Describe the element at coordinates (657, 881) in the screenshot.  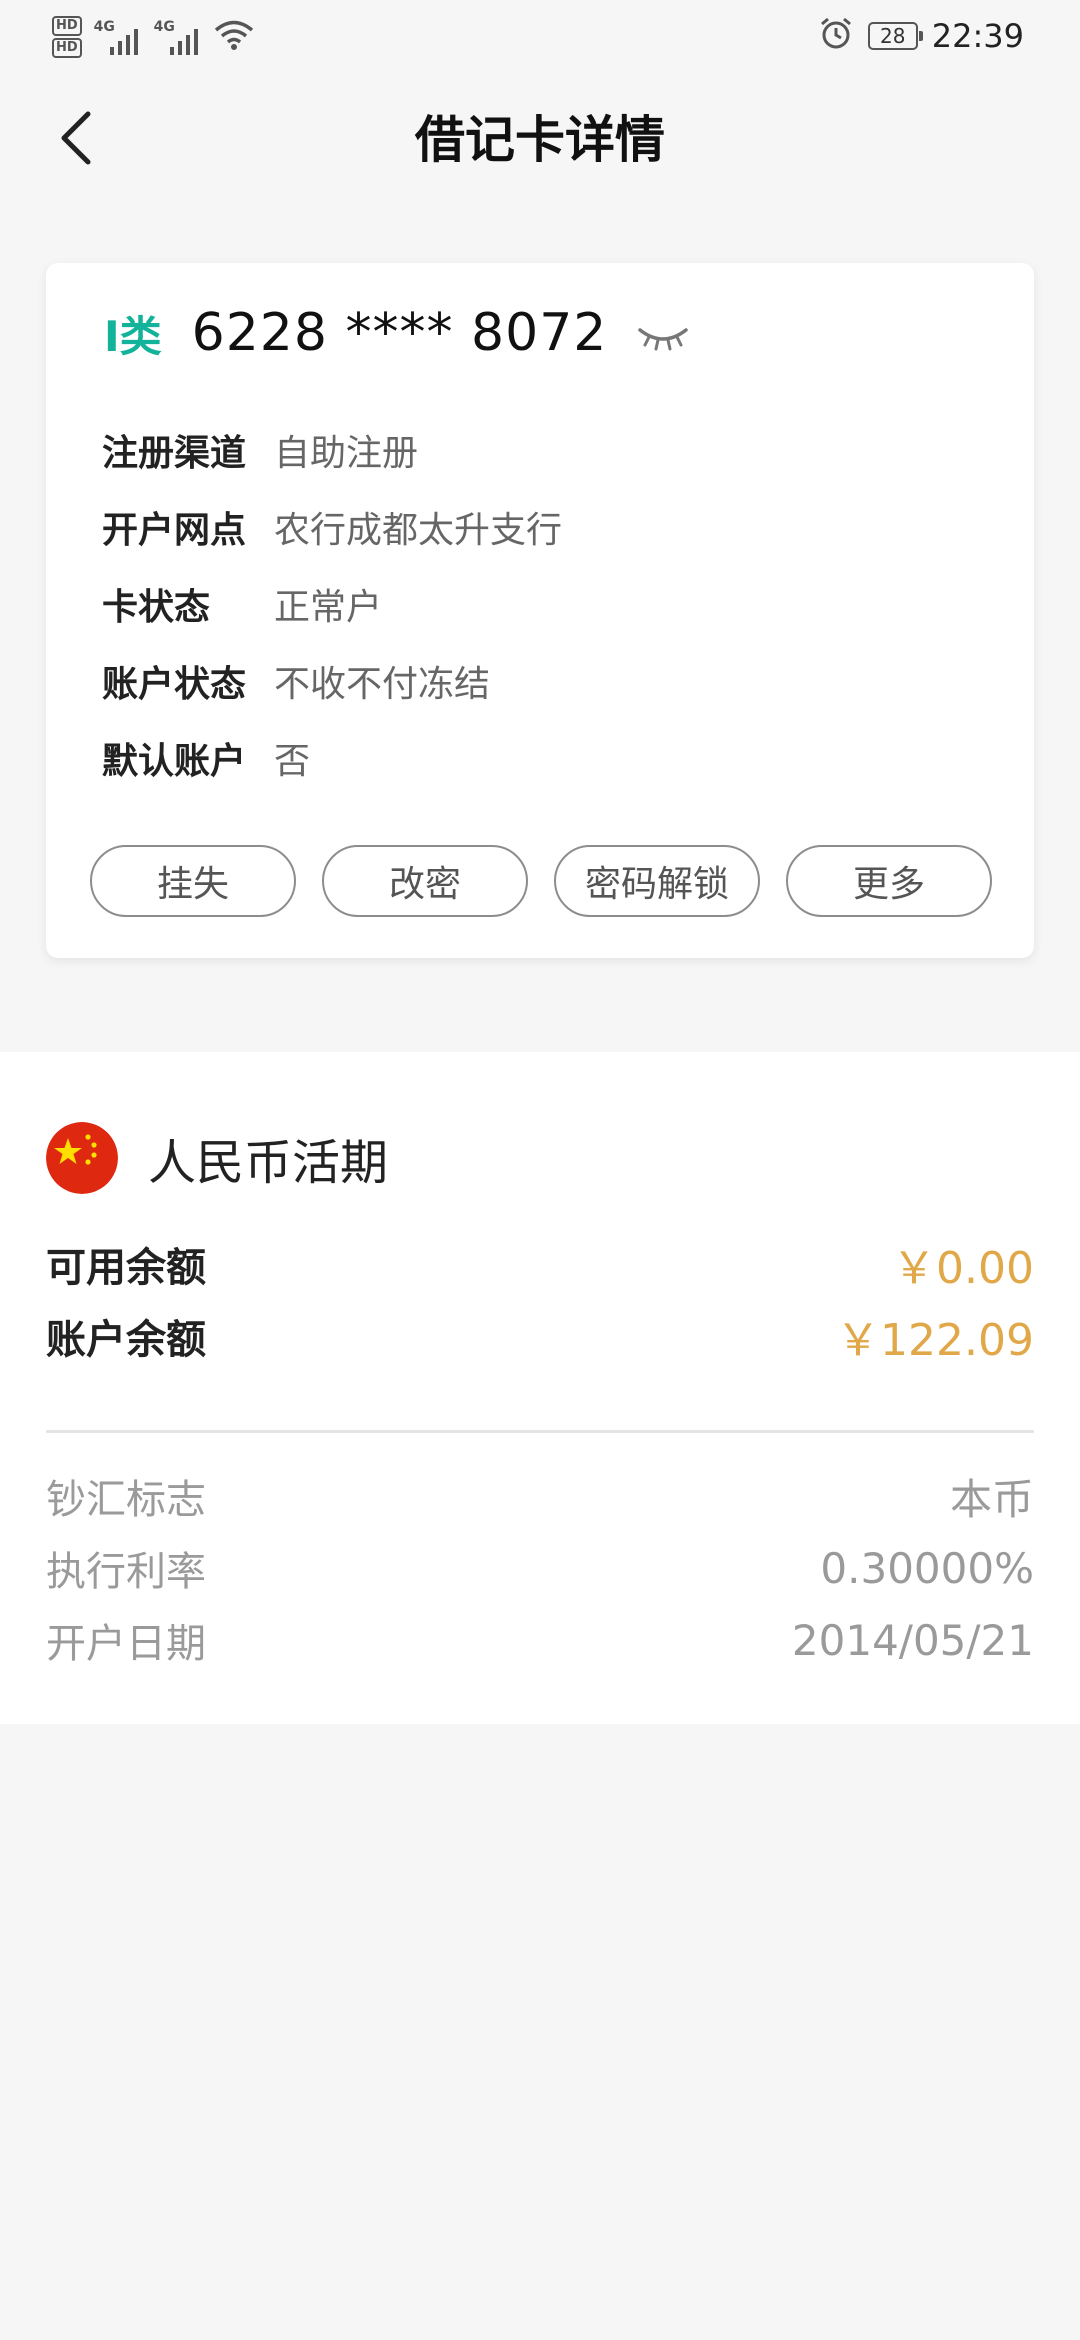
I see `unlock-password-button: 密码解锁` at that location.